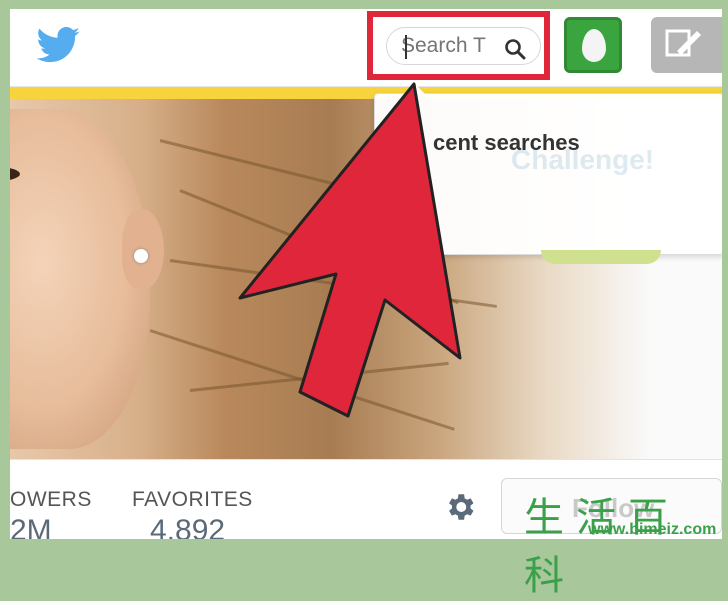 The image size is (728, 601). I want to click on banner-green-band, so click(601, 257).